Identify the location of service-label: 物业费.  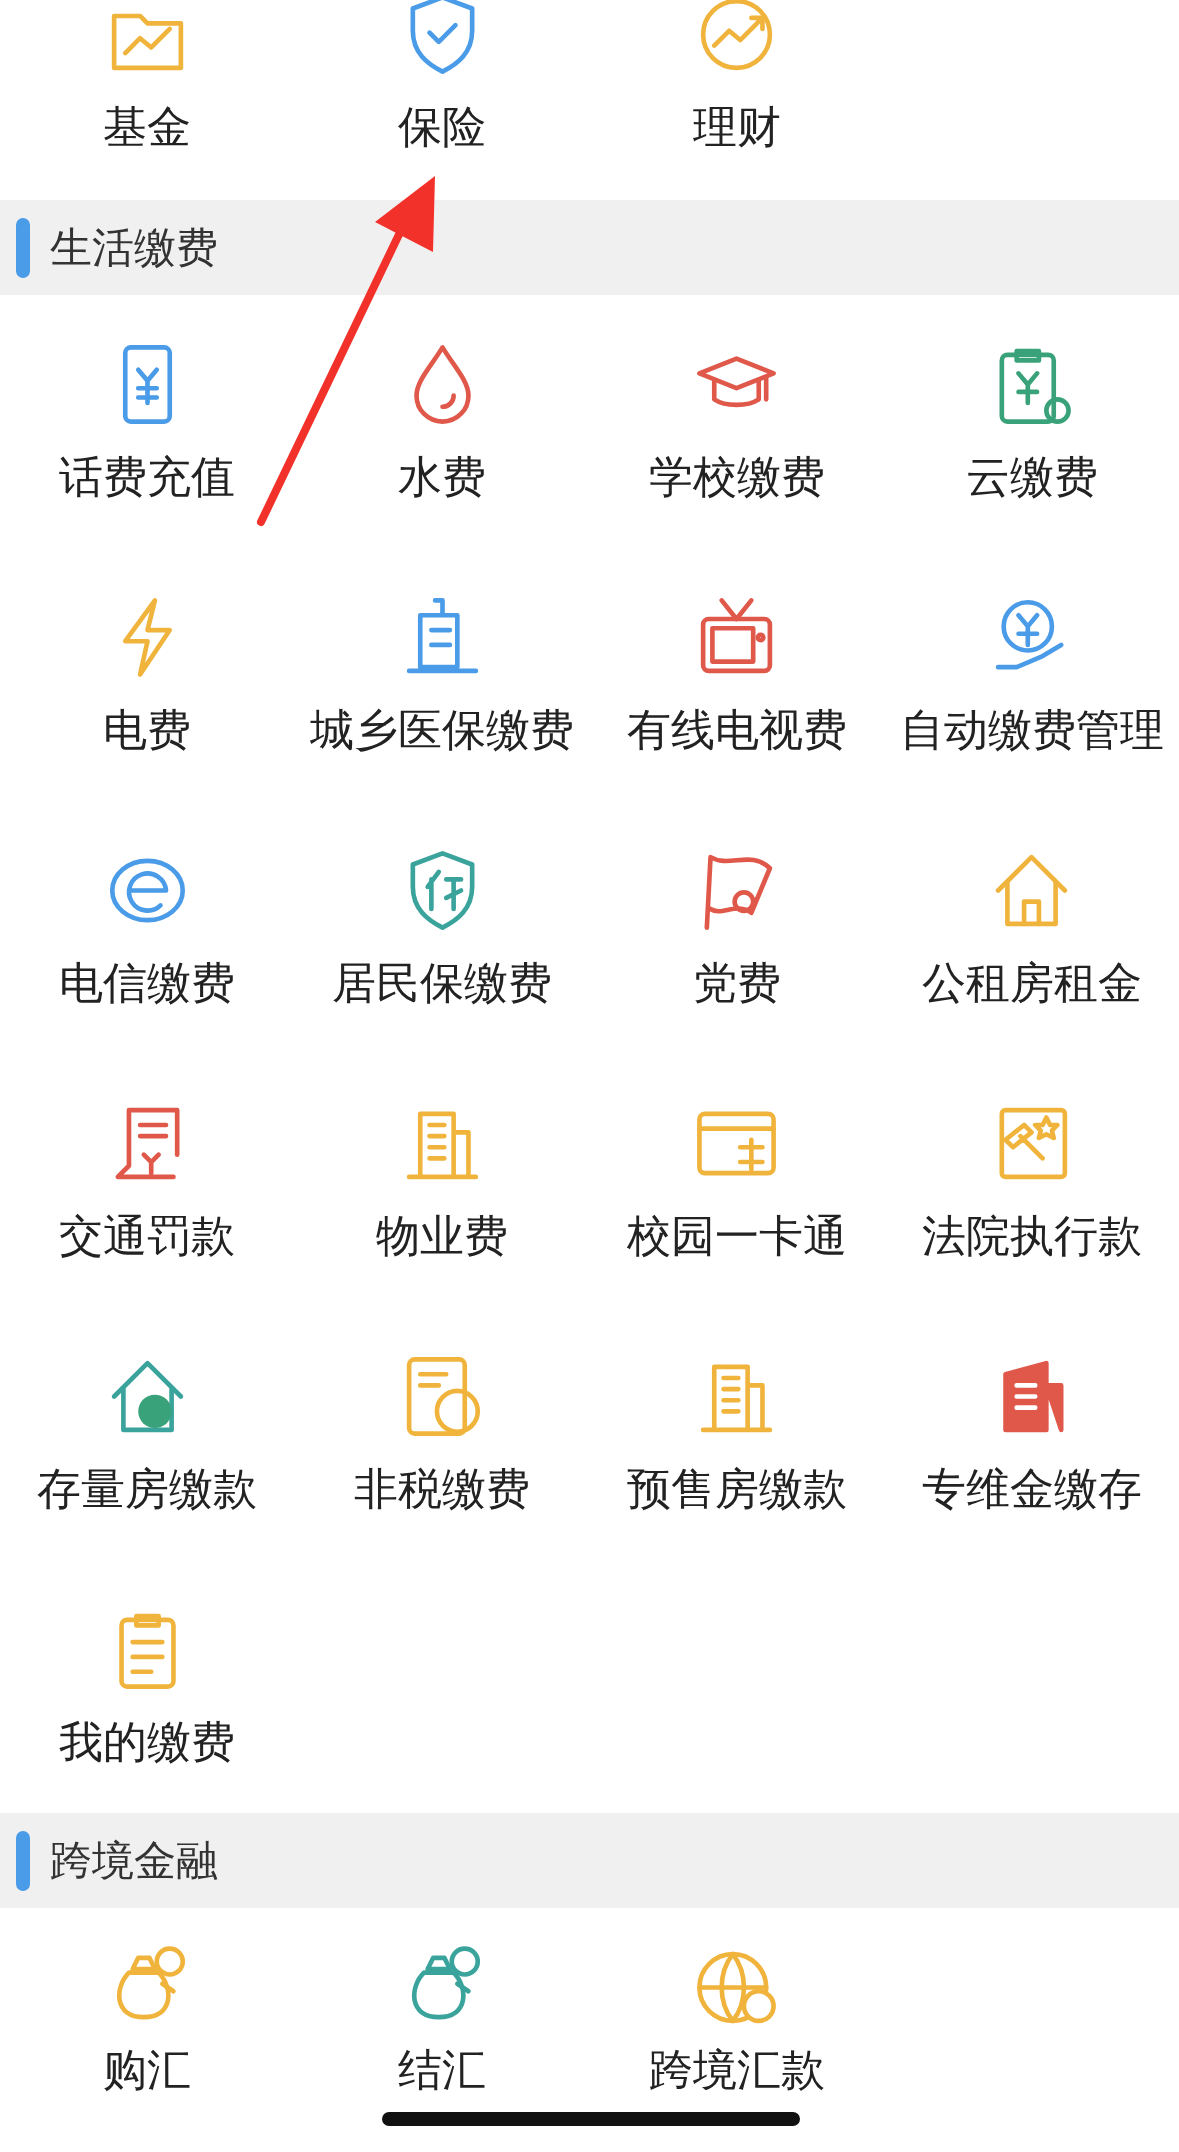
(442, 1236).